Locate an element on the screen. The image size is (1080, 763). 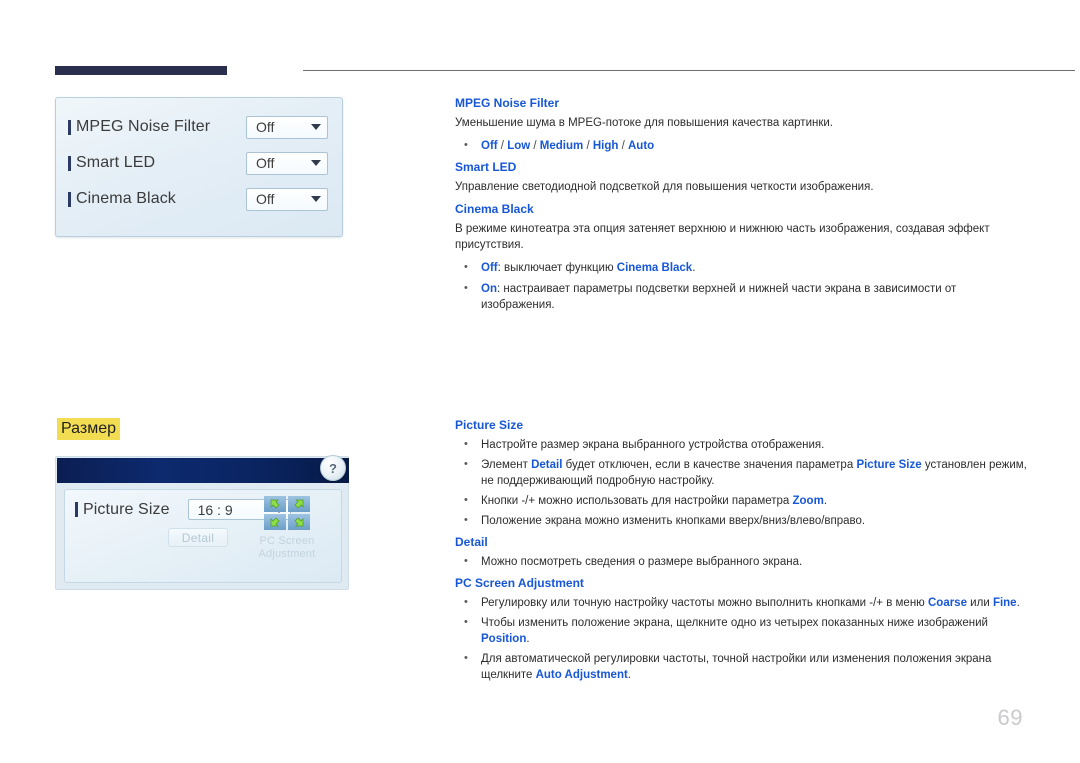
option-low: Low is located at coordinates (519, 146).